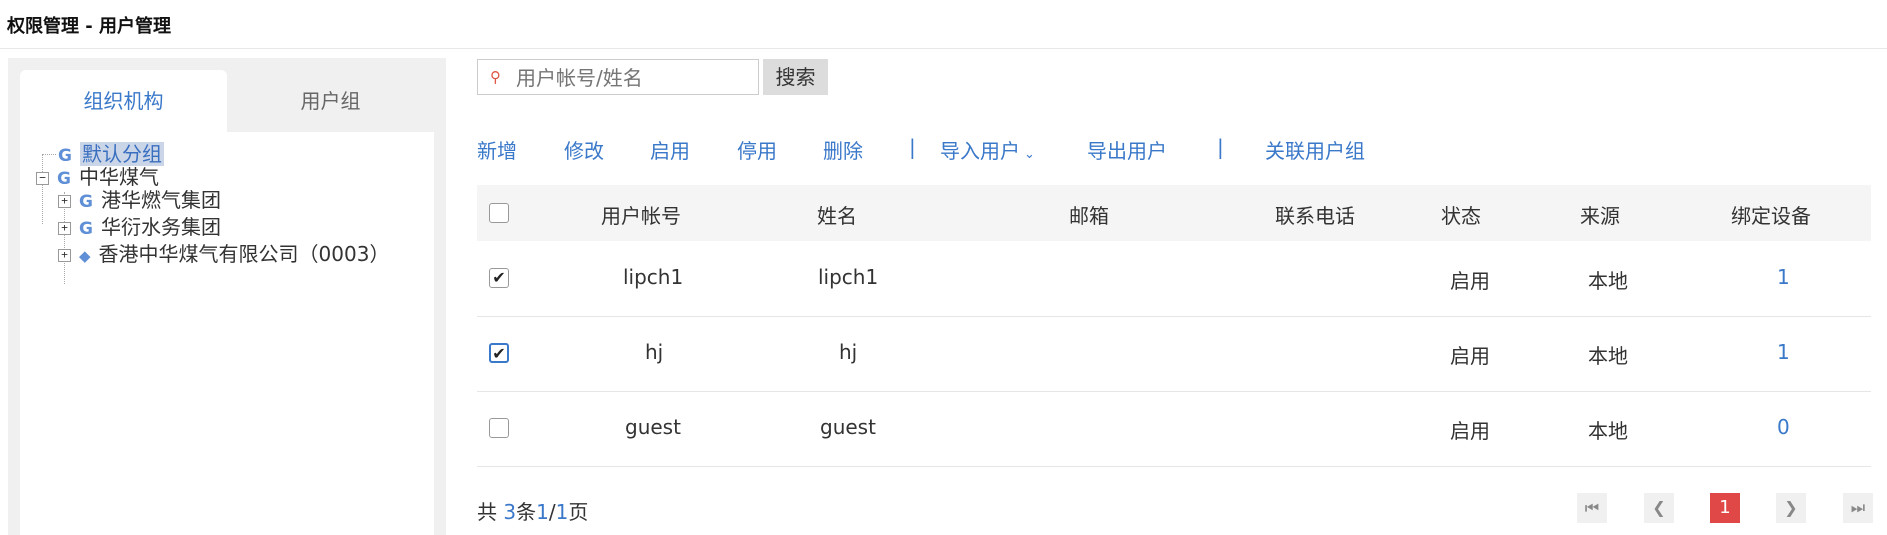 Image resolution: width=1887 pixels, height=535 pixels. Describe the element at coordinates (160, 227) in the screenshot. I see `tree-node-label: 华衍水务集团` at that location.